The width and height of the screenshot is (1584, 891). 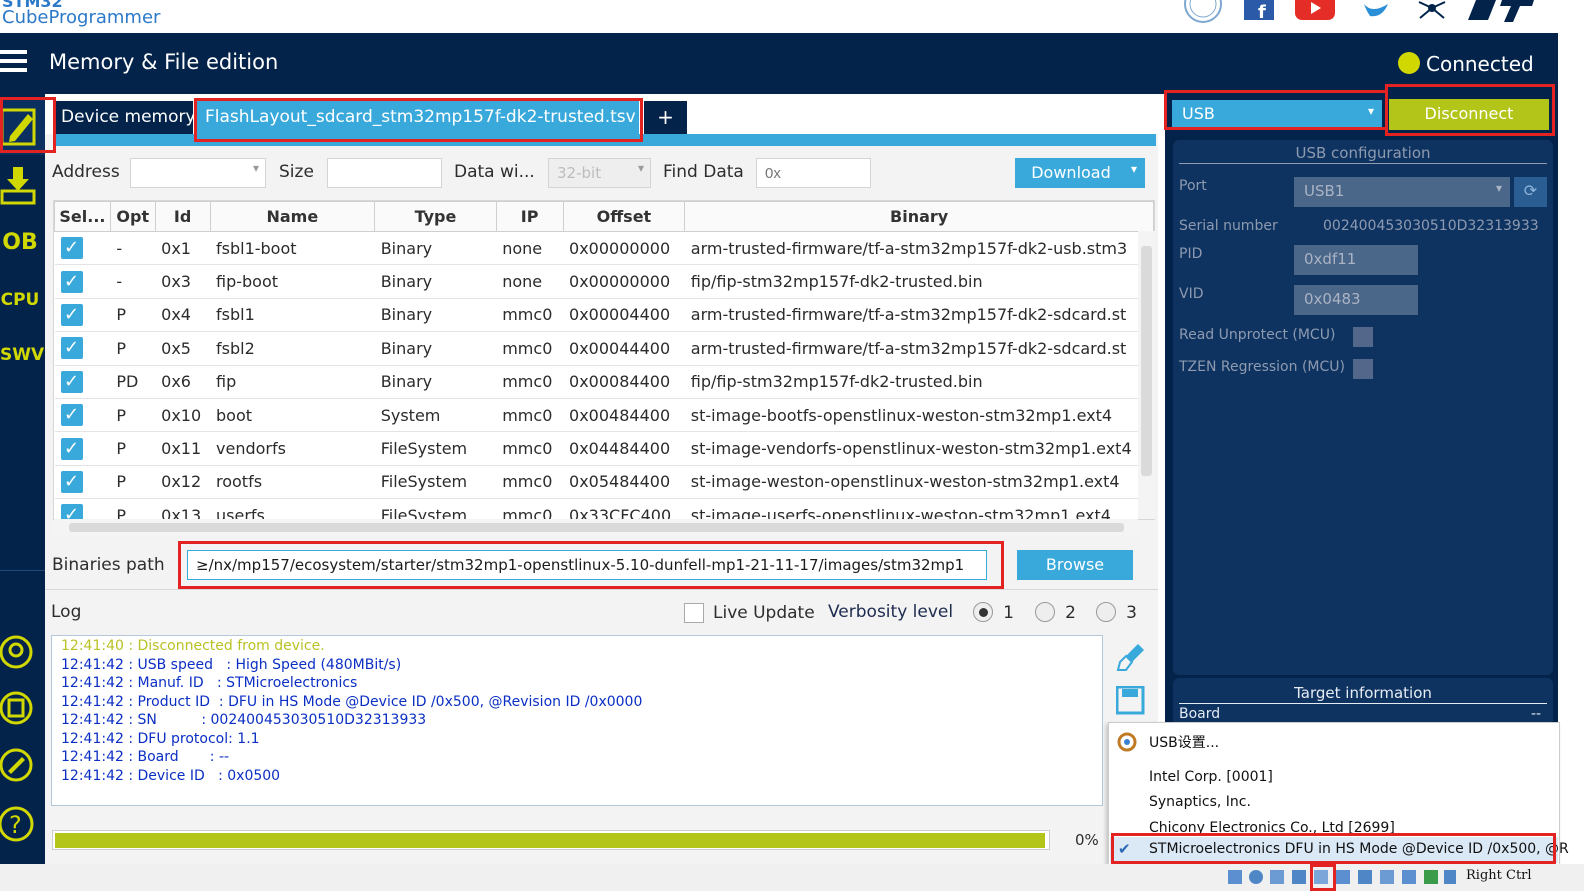 I want to click on find-data-input, so click(x=813, y=173).